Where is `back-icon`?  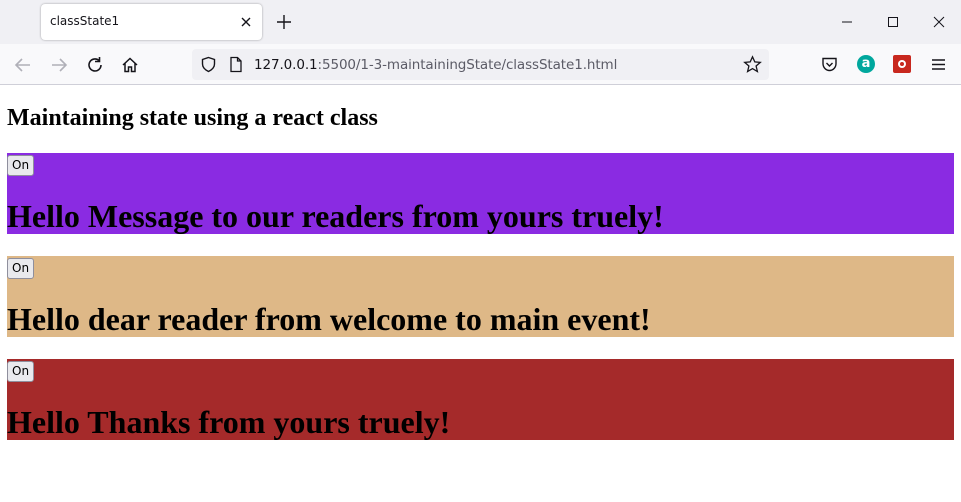 back-icon is located at coordinates (23, 65).